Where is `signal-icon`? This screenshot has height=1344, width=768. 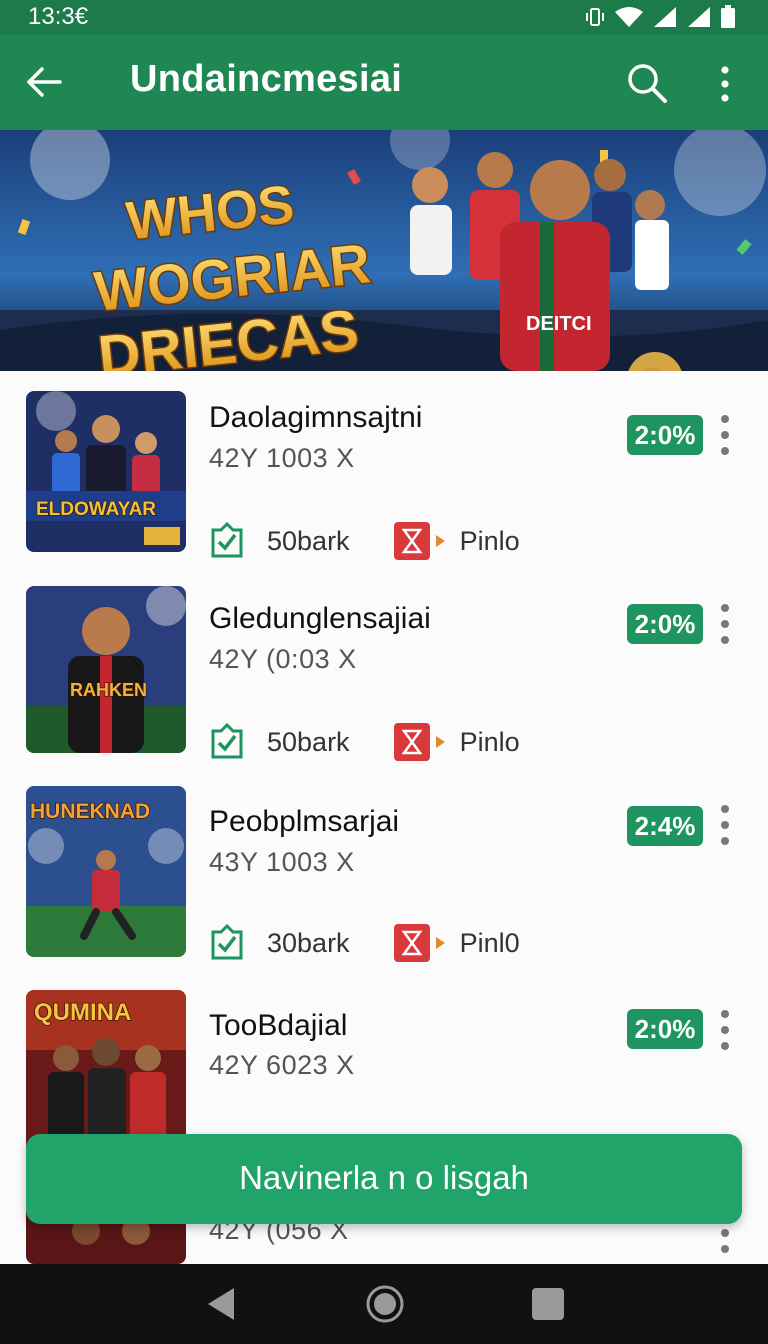
signal-icon is located at coordinates (665, 17).